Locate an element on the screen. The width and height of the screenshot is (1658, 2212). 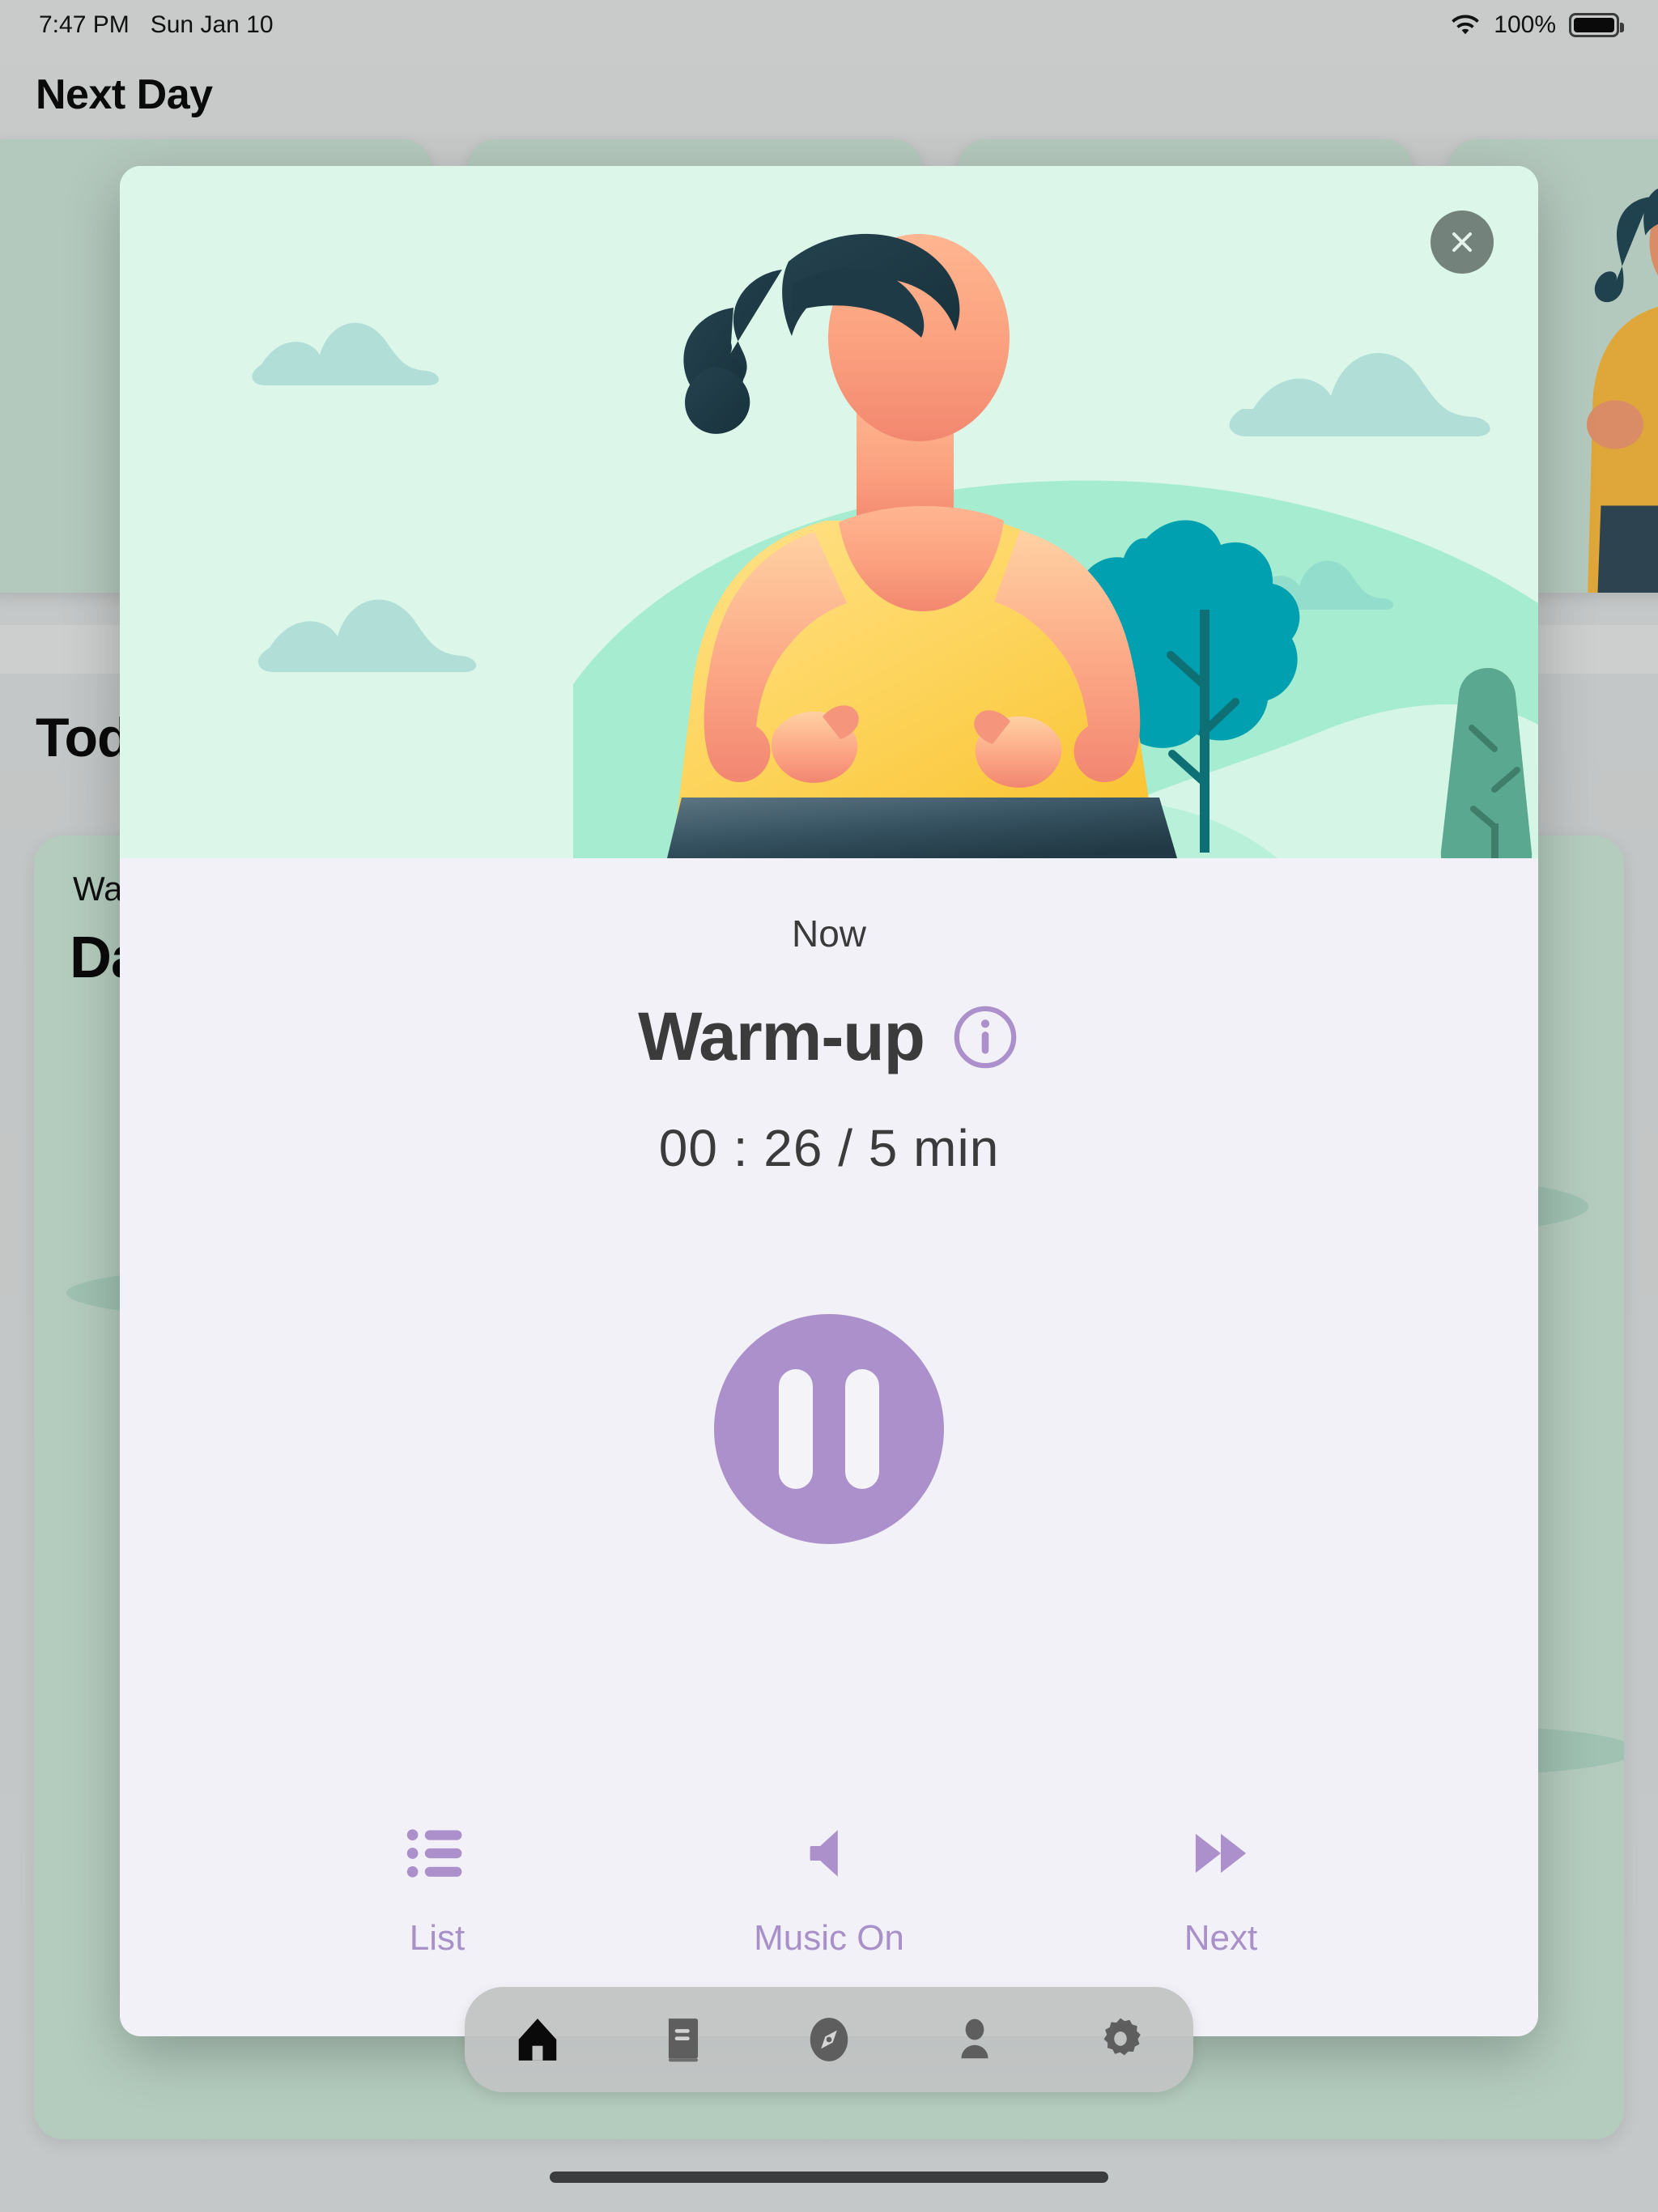
workout-timer: 00 : 26 / 5 min is located at coordinates (829, 1148).